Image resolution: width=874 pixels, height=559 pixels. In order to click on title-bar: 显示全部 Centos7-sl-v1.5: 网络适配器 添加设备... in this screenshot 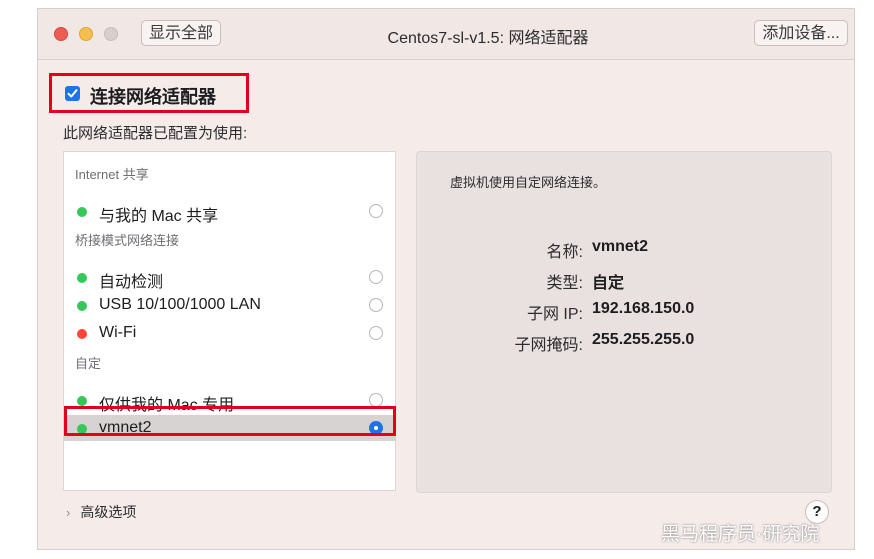, I will do `click(446, 34)`.